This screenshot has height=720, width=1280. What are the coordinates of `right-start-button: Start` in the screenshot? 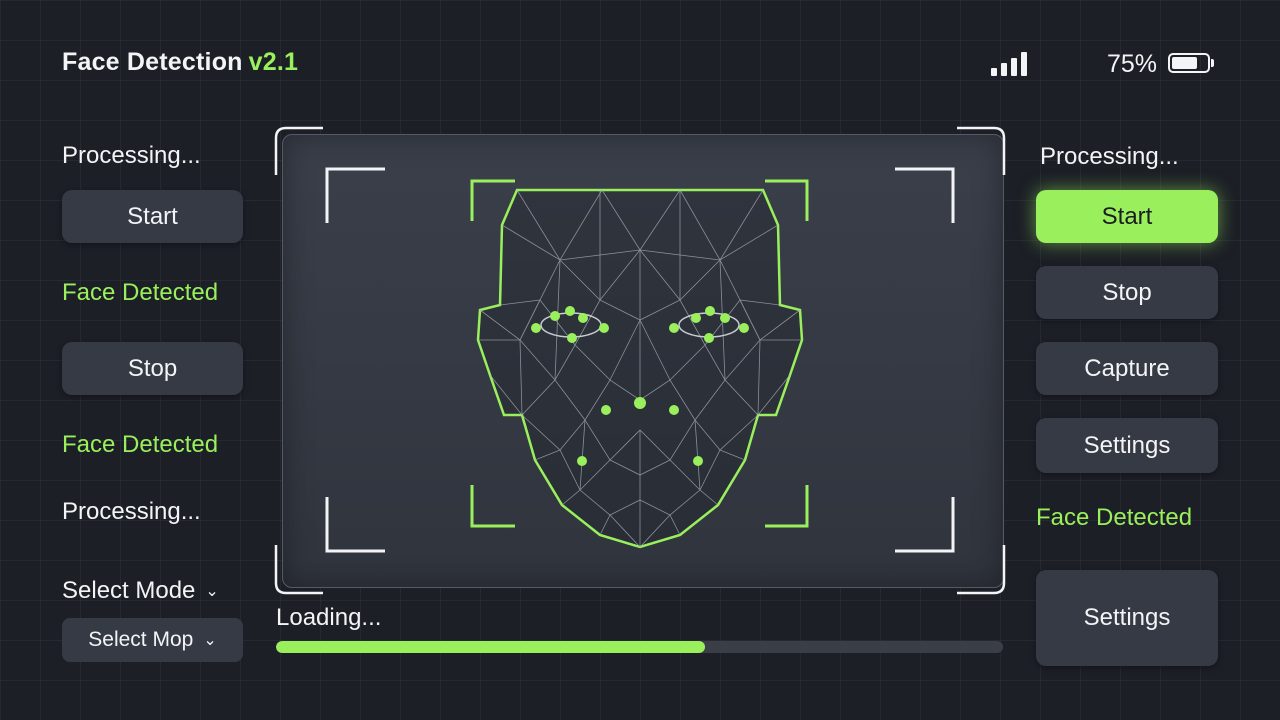 It's located at (1127, 216).